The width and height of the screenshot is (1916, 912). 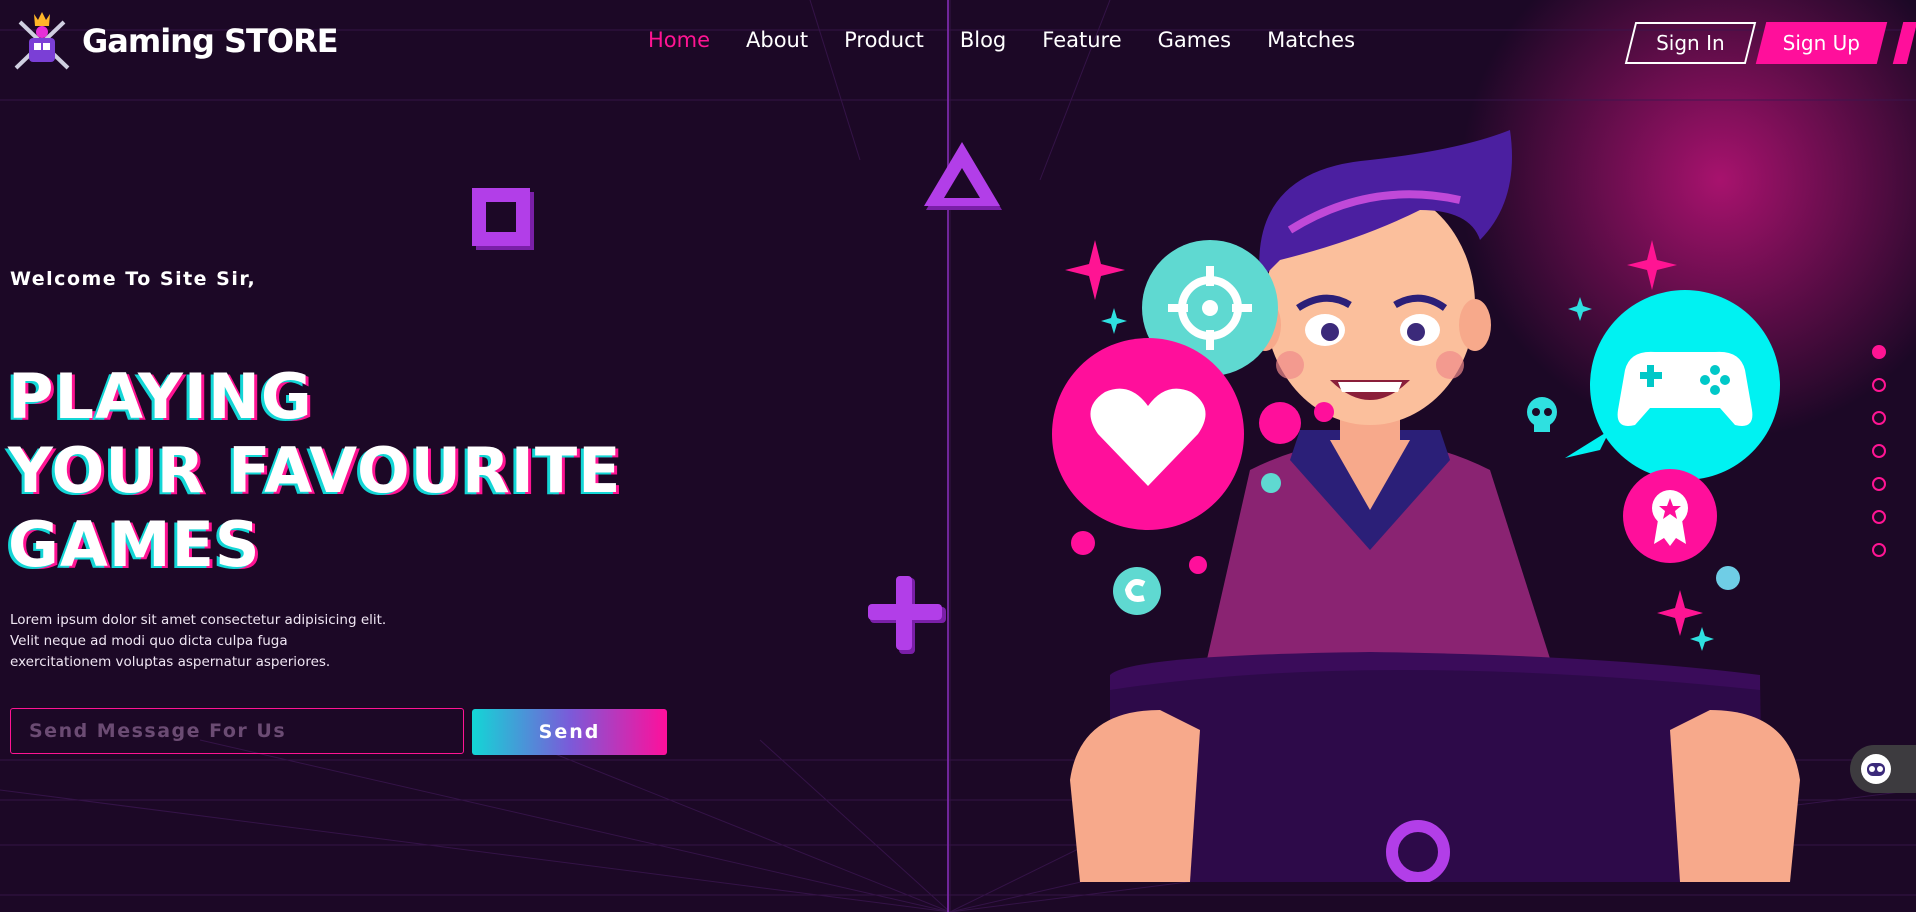 What do you see at coordinates (983, 40) in the screenshot?
I see `nav-blog: Blog` at bounding box center [983, 40].